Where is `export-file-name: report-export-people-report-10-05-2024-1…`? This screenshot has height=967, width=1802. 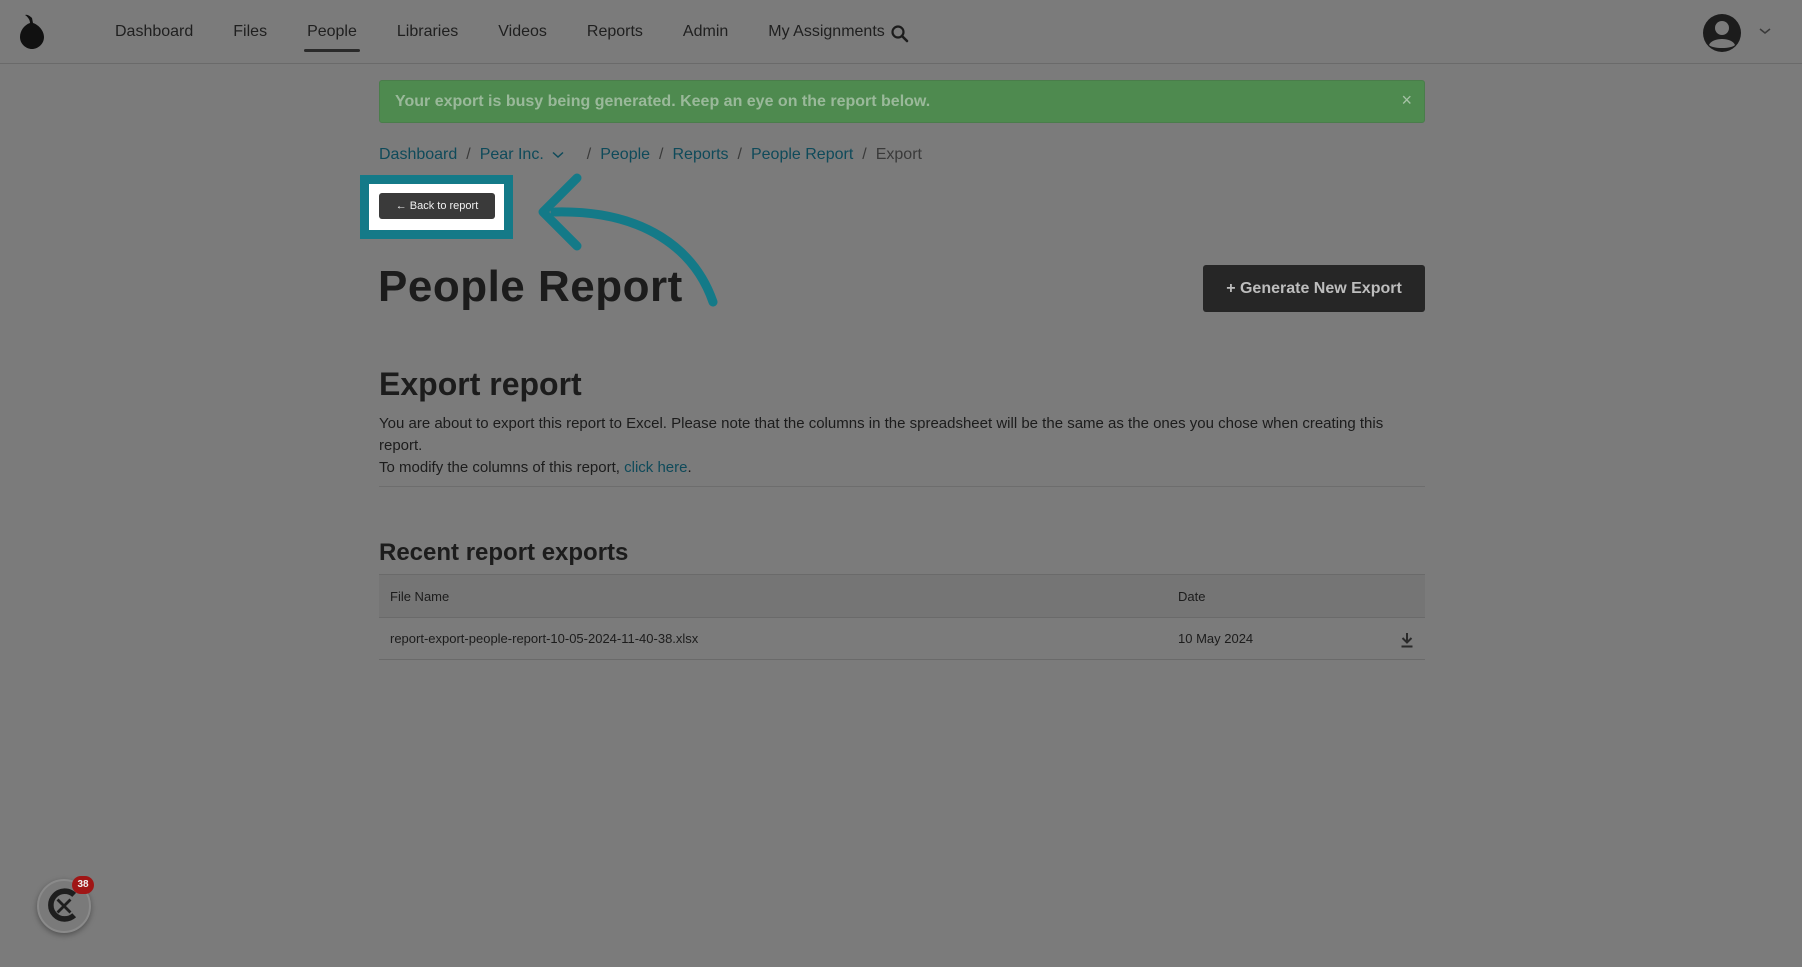
export-file-name: report-export-people-report-10-05-2024-1… is located at coordinates (544, 638).